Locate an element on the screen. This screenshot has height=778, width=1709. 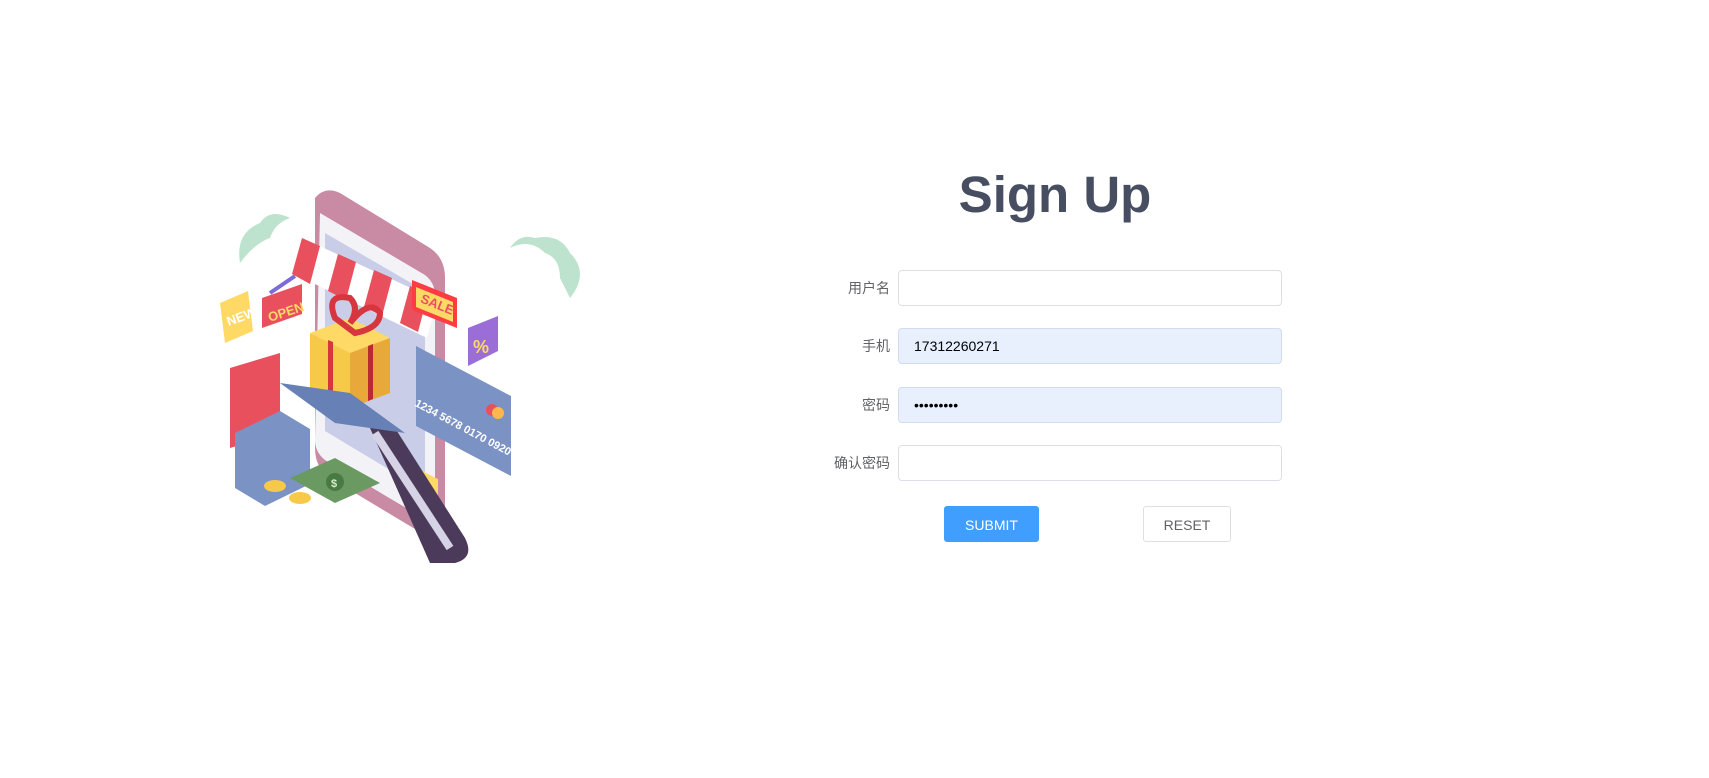
percent-badge: % is located at coordinates (483, 341).